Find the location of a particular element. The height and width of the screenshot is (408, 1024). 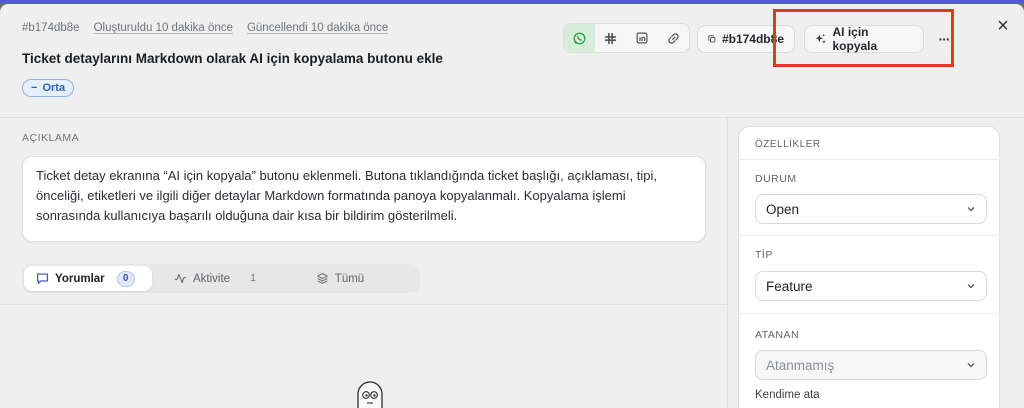

tabs-divider is located at coordinates (363, 304).